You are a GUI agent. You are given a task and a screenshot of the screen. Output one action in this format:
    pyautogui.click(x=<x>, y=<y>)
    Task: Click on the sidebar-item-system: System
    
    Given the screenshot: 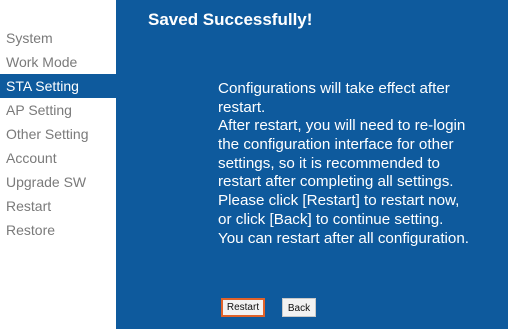 What is the action you would take?
    pyautogui.click(x=58, y=38)
    